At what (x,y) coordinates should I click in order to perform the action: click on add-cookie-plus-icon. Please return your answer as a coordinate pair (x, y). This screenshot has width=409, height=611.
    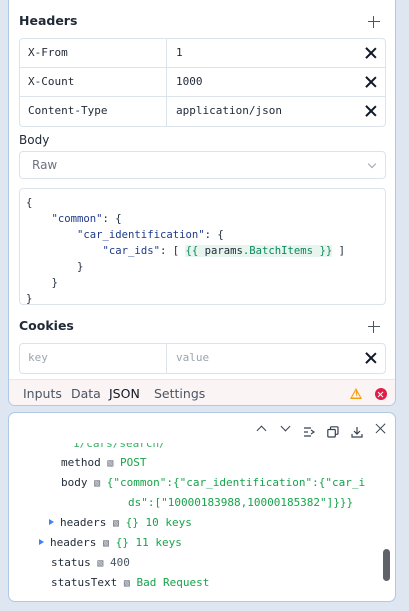
    Looking at the image, I should click on (374, 327).